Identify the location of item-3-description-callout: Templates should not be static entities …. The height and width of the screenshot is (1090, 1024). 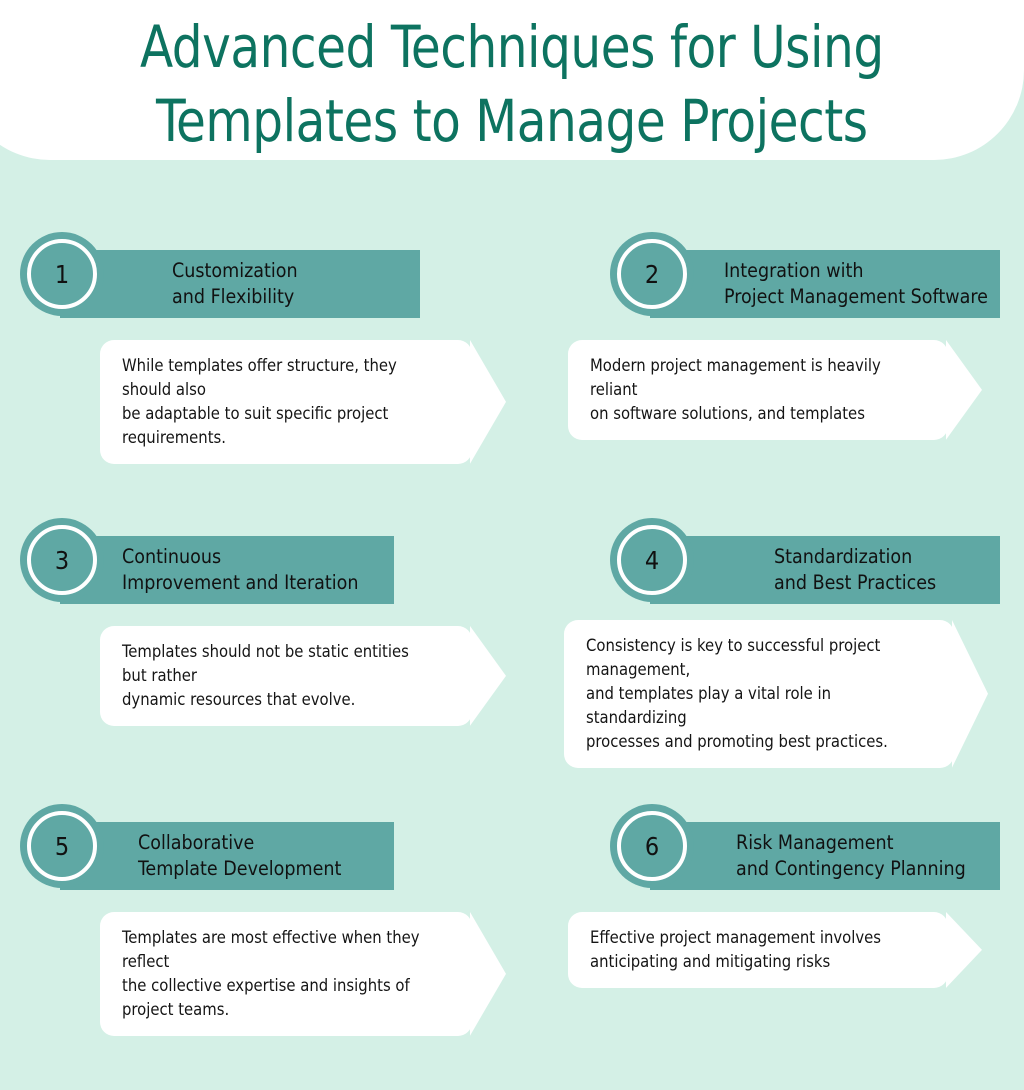
(286, 676).